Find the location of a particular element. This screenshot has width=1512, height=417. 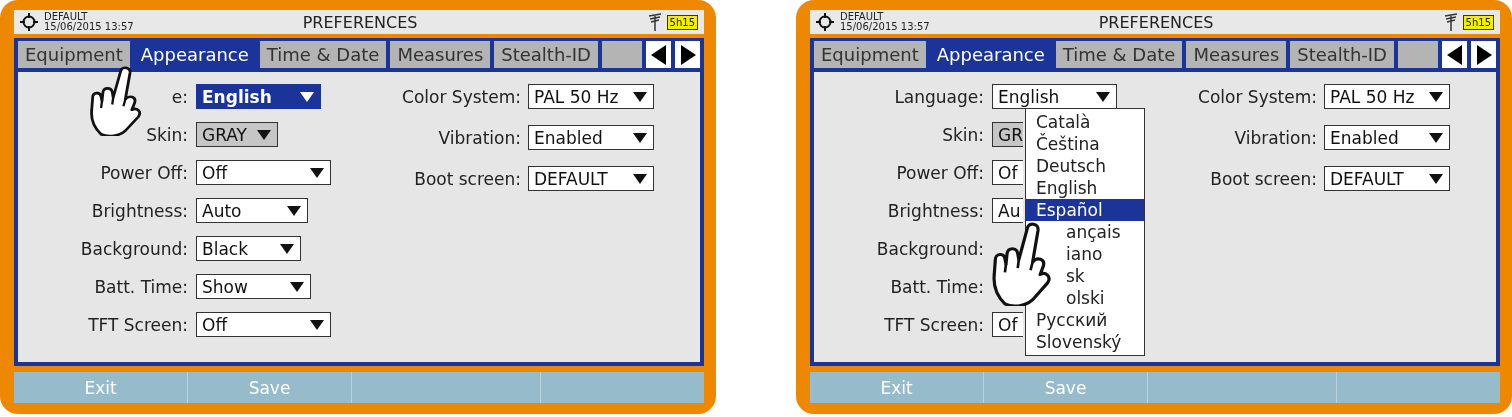

menu-item: Slovenský is located at coordinates (1085, 342).